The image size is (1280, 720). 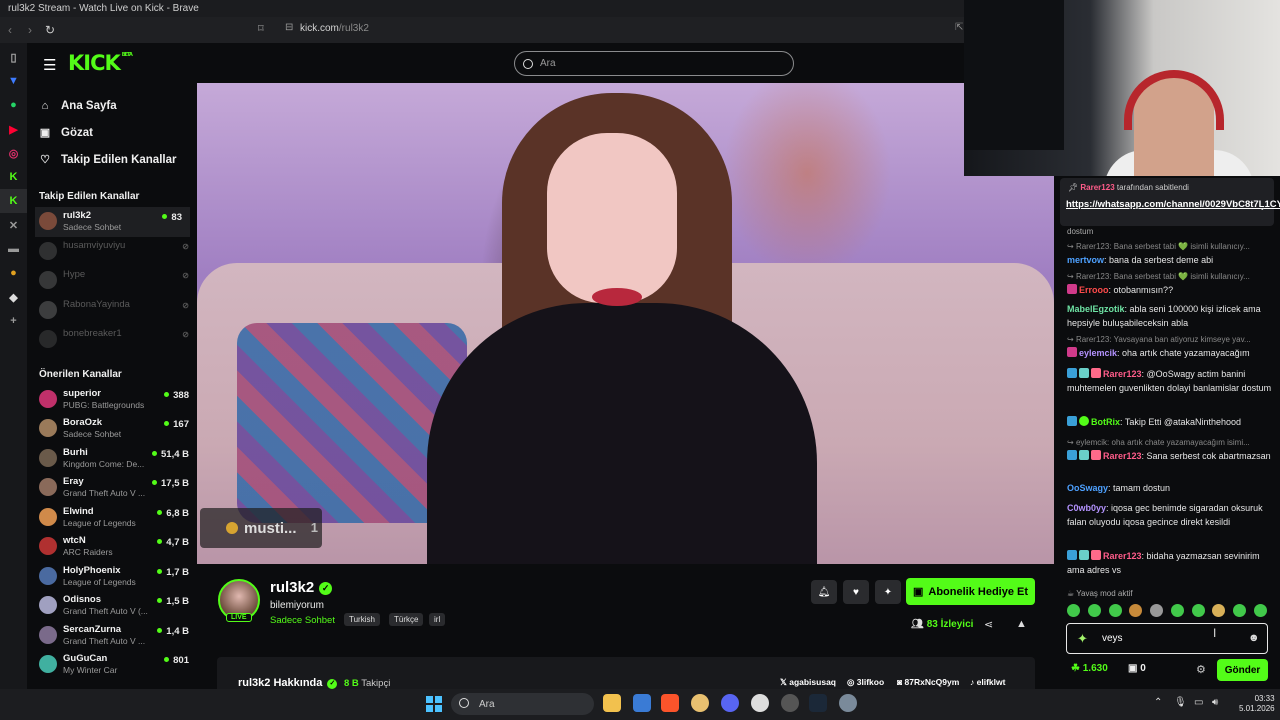 I want to click on chat-message: OoSwagy: tamam dostun, so click(x=1169, y=489).